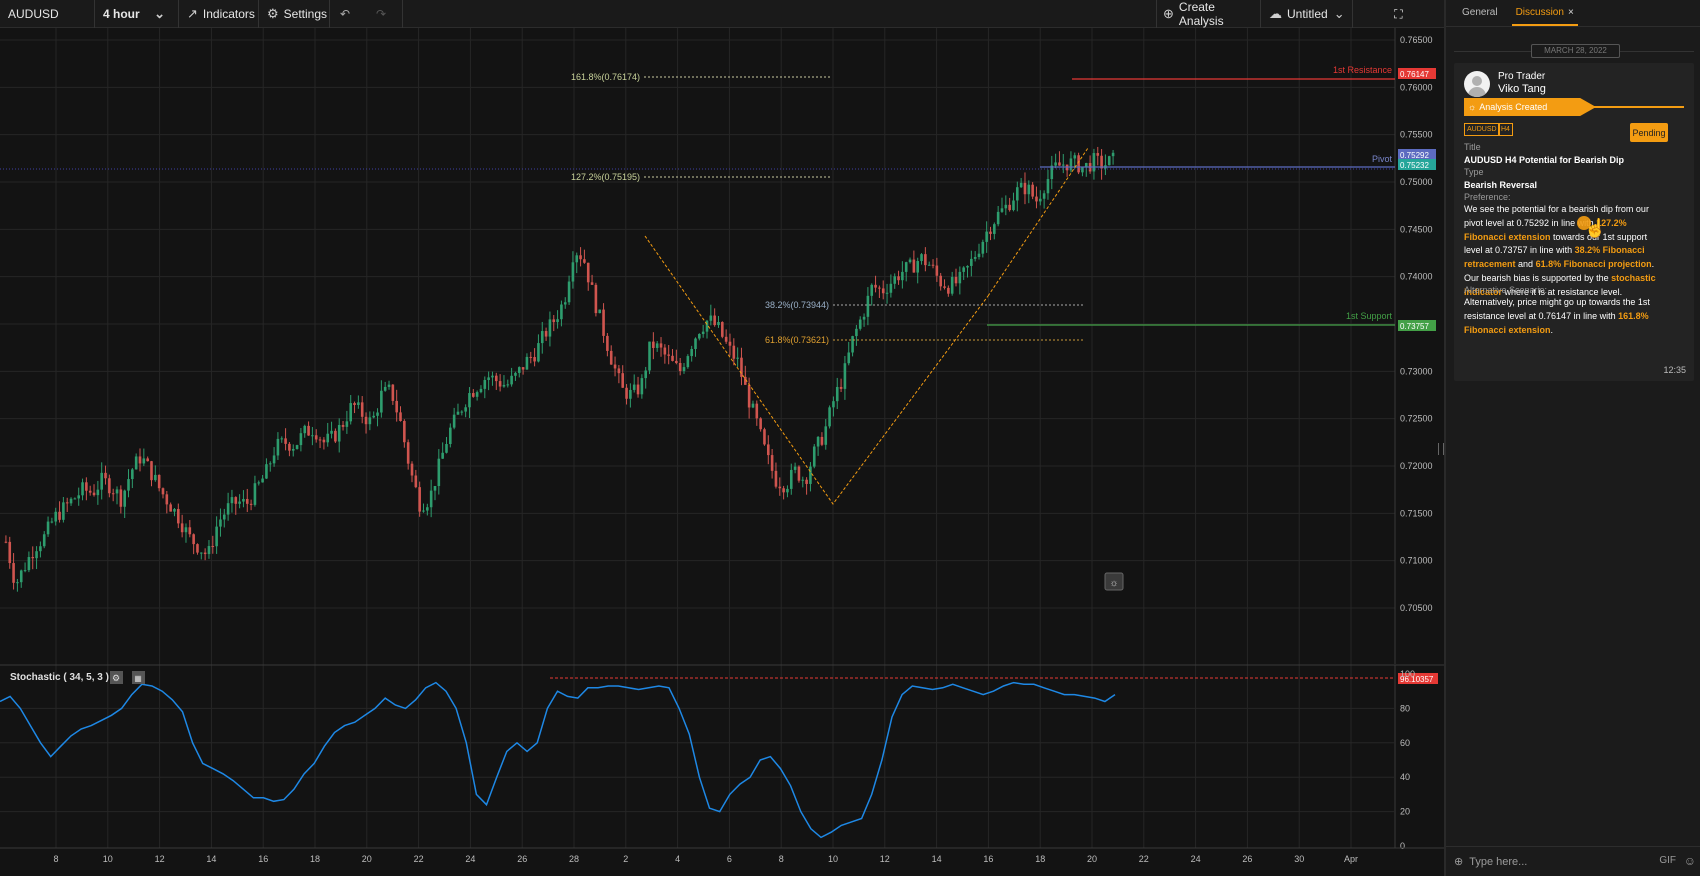 The image size is (1700, 876). Describe the element at coordinates (55, 859) in the screenshot. I see `time-tick: 8` at that location.